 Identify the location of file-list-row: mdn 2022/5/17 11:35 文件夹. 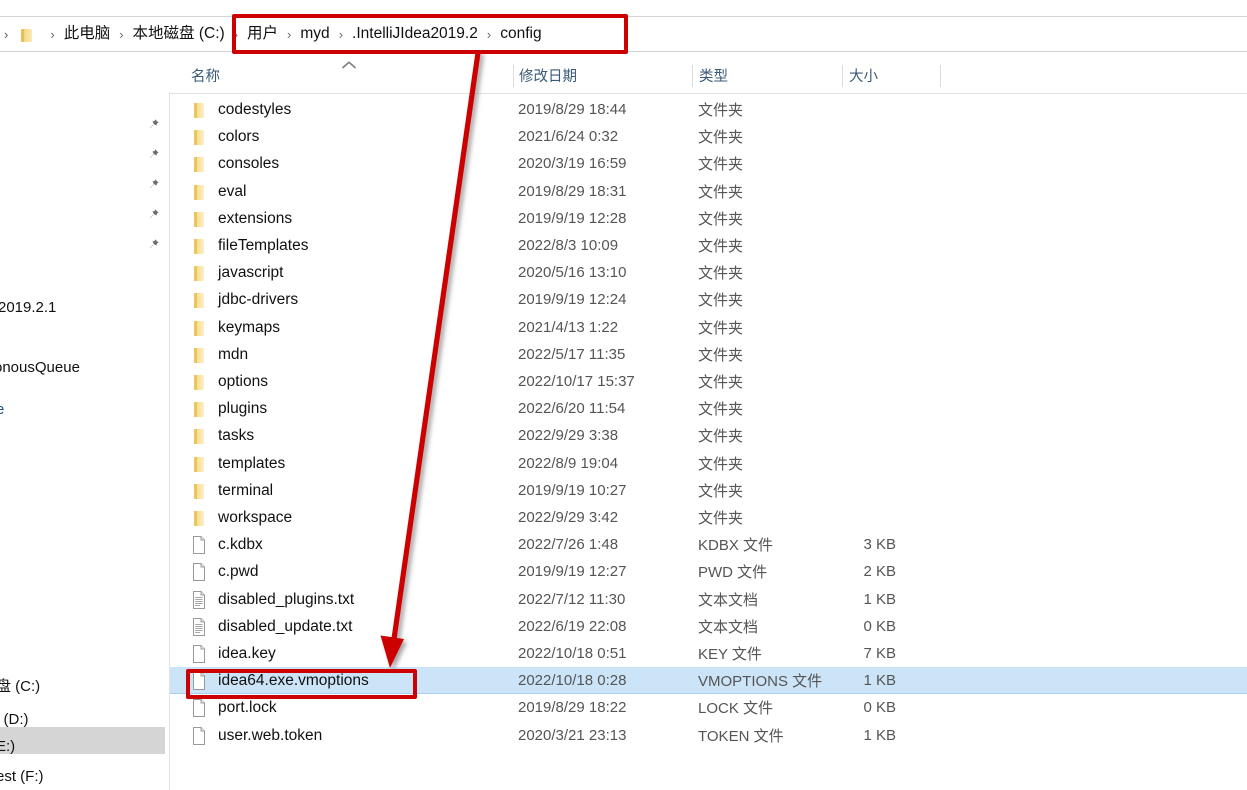
(708, 354).